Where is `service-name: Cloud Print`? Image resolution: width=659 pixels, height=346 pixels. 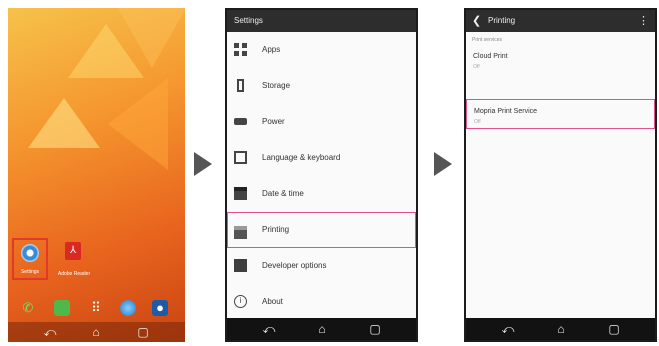 service-name: Cloud Print is located at coordinates (490, 56).